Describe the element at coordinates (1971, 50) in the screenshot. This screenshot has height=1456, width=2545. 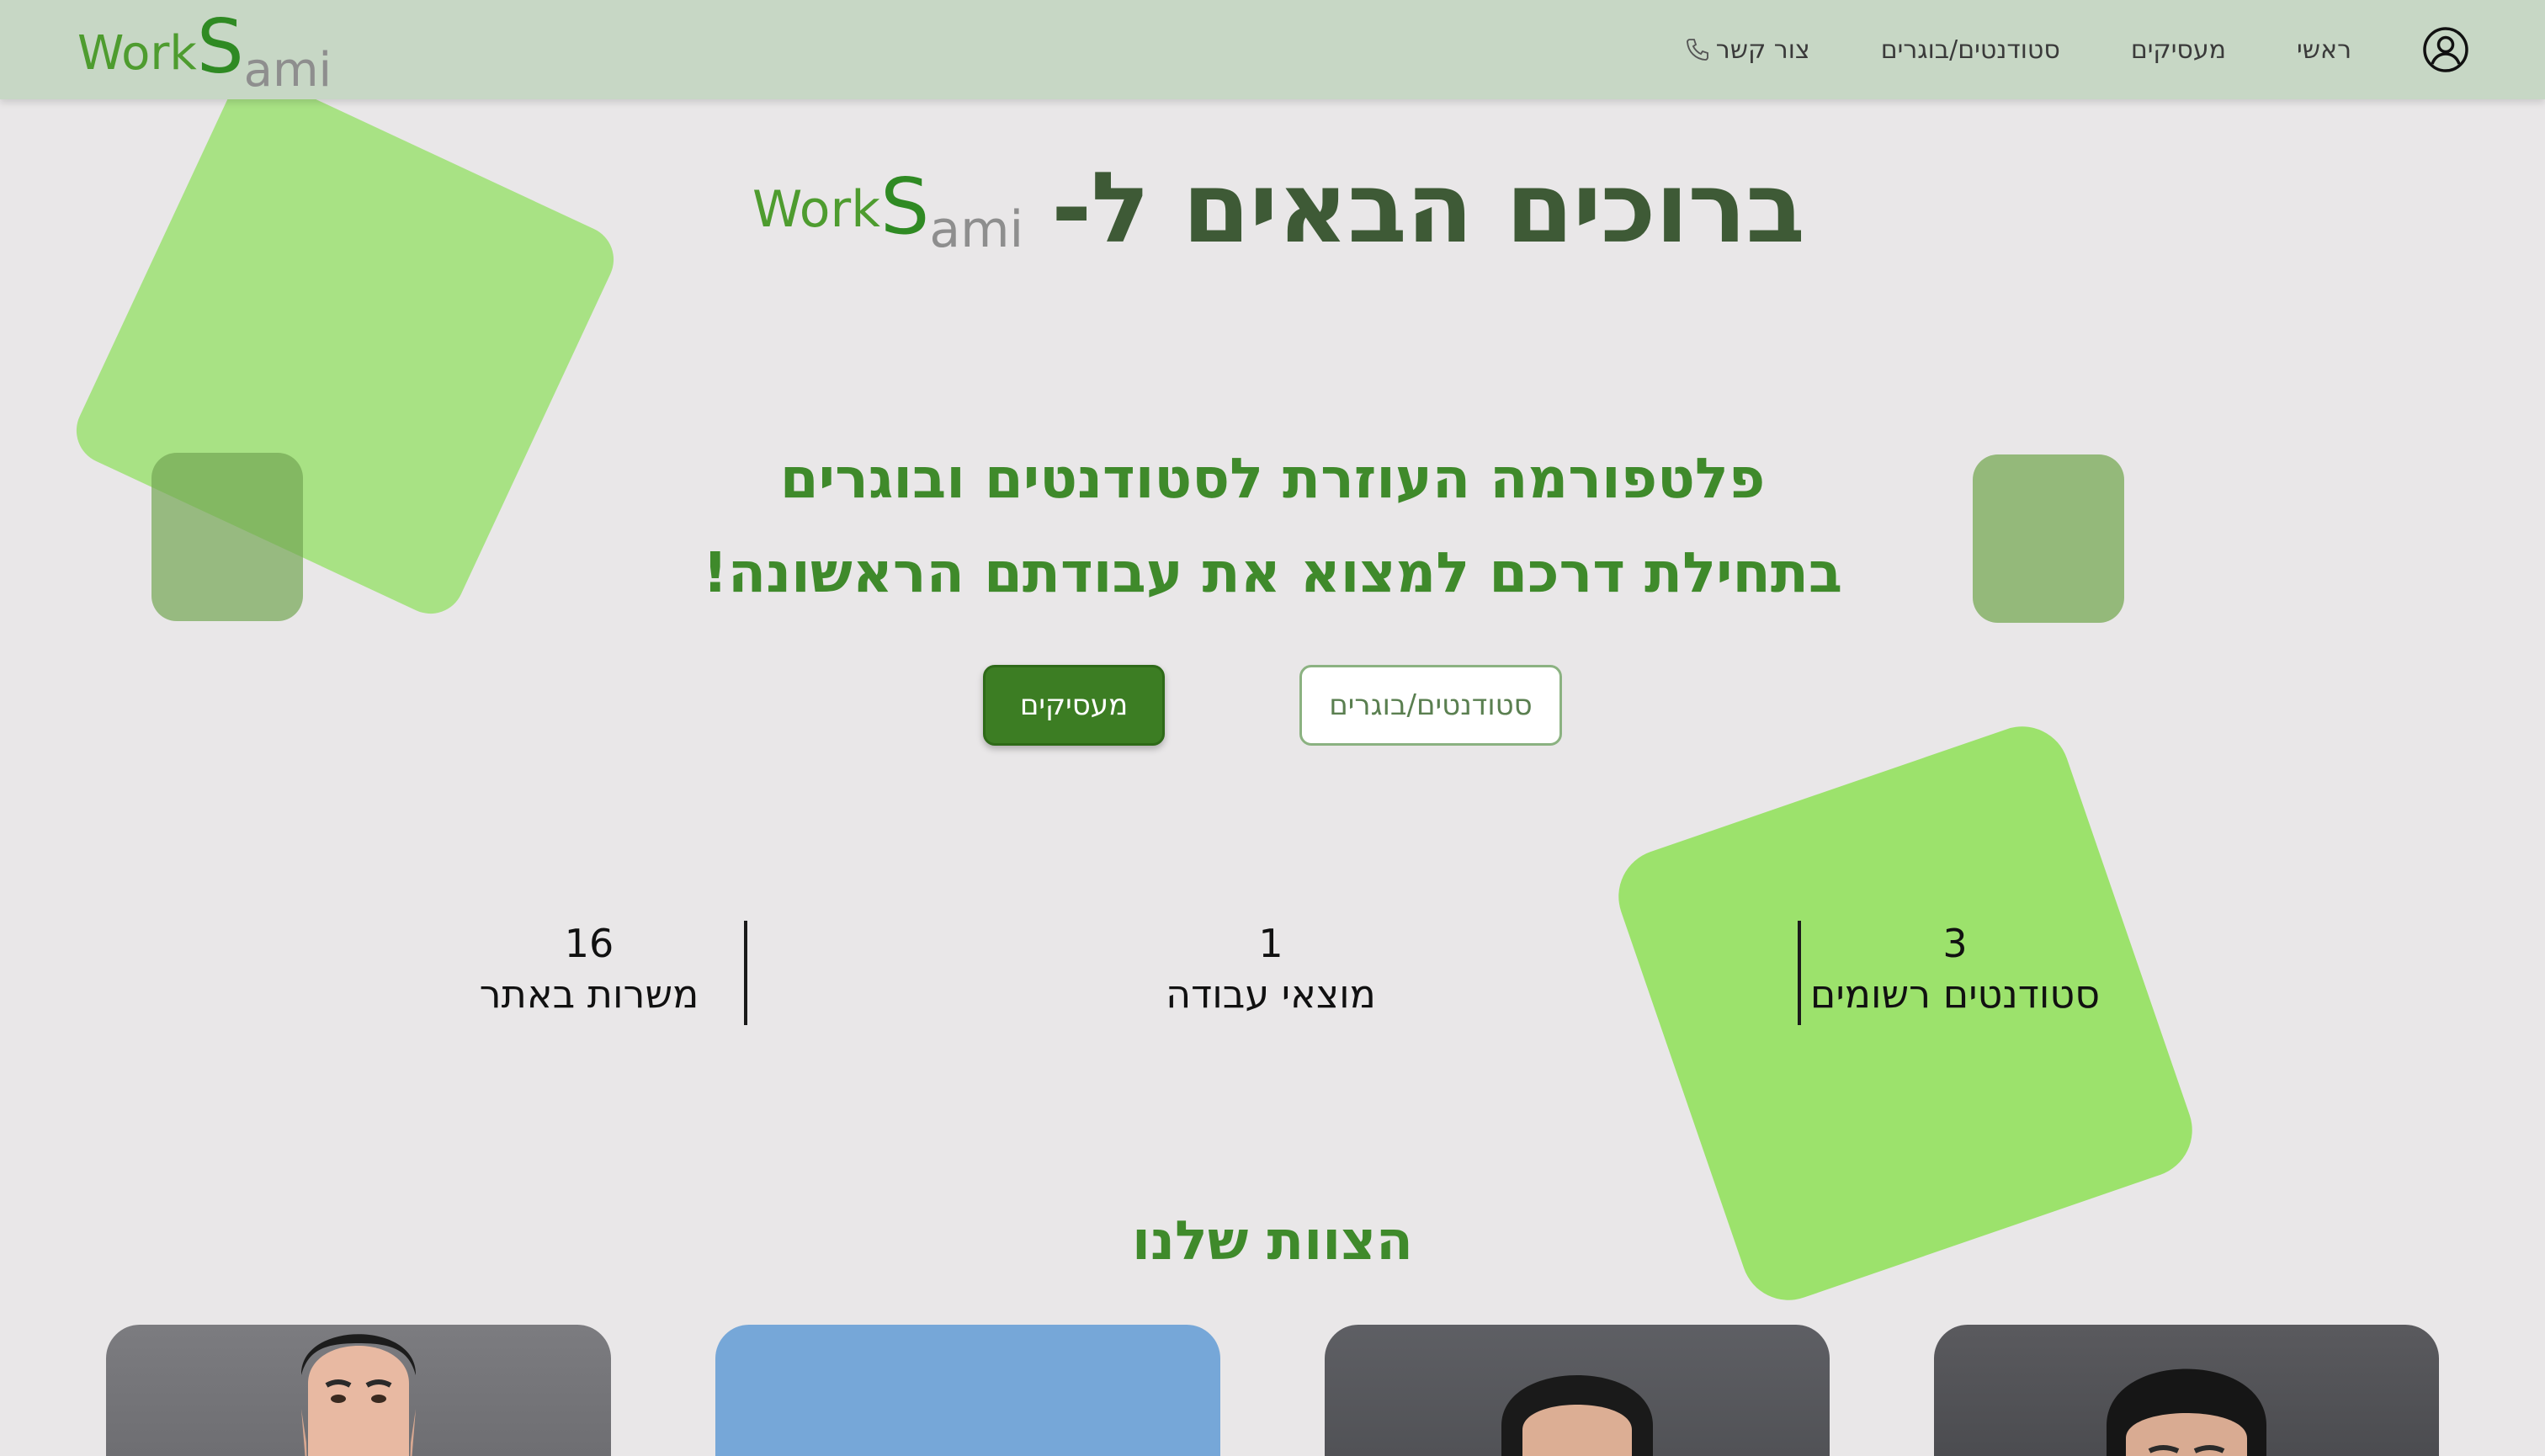
I see `nav-students-link: סטודנטים/בוגרים` at that location.